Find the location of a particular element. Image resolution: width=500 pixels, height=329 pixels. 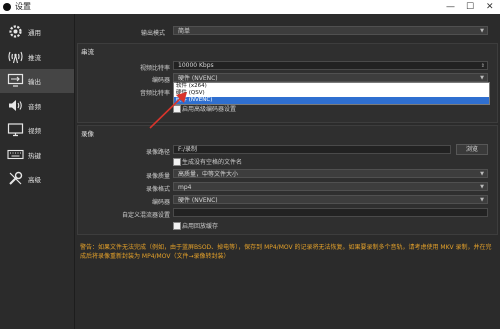

window-title: 设置 is located at coordinates (23, 6).